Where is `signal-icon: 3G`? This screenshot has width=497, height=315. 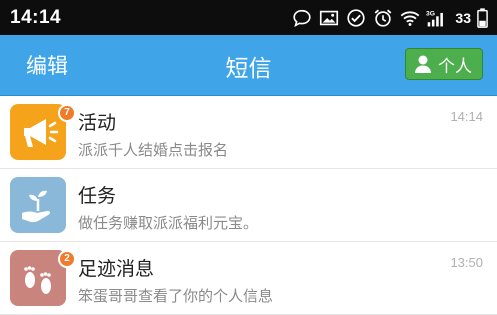 signal-icon: 3G is located at coordinates (435, 18).